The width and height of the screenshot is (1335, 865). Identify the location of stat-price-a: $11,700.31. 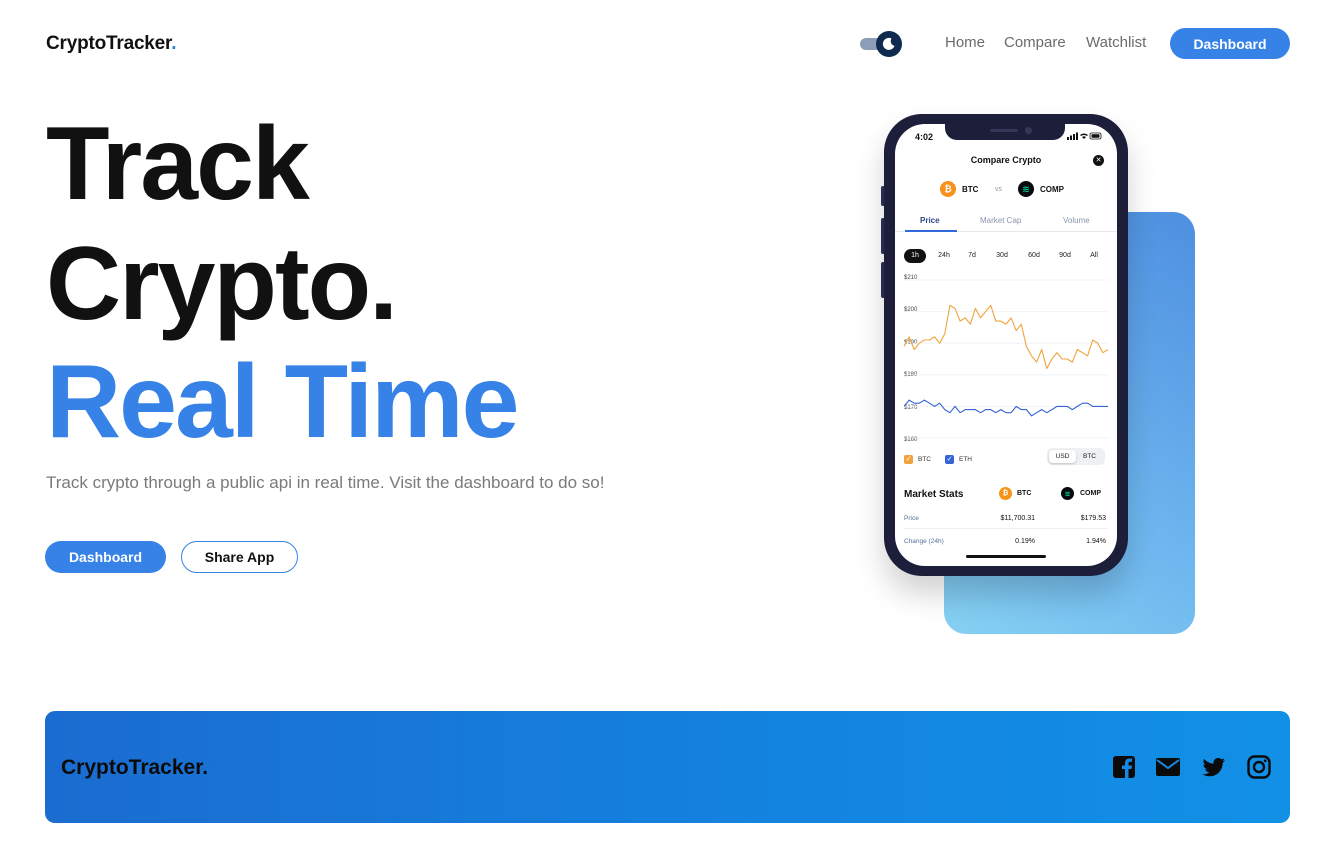
(1017, 518).